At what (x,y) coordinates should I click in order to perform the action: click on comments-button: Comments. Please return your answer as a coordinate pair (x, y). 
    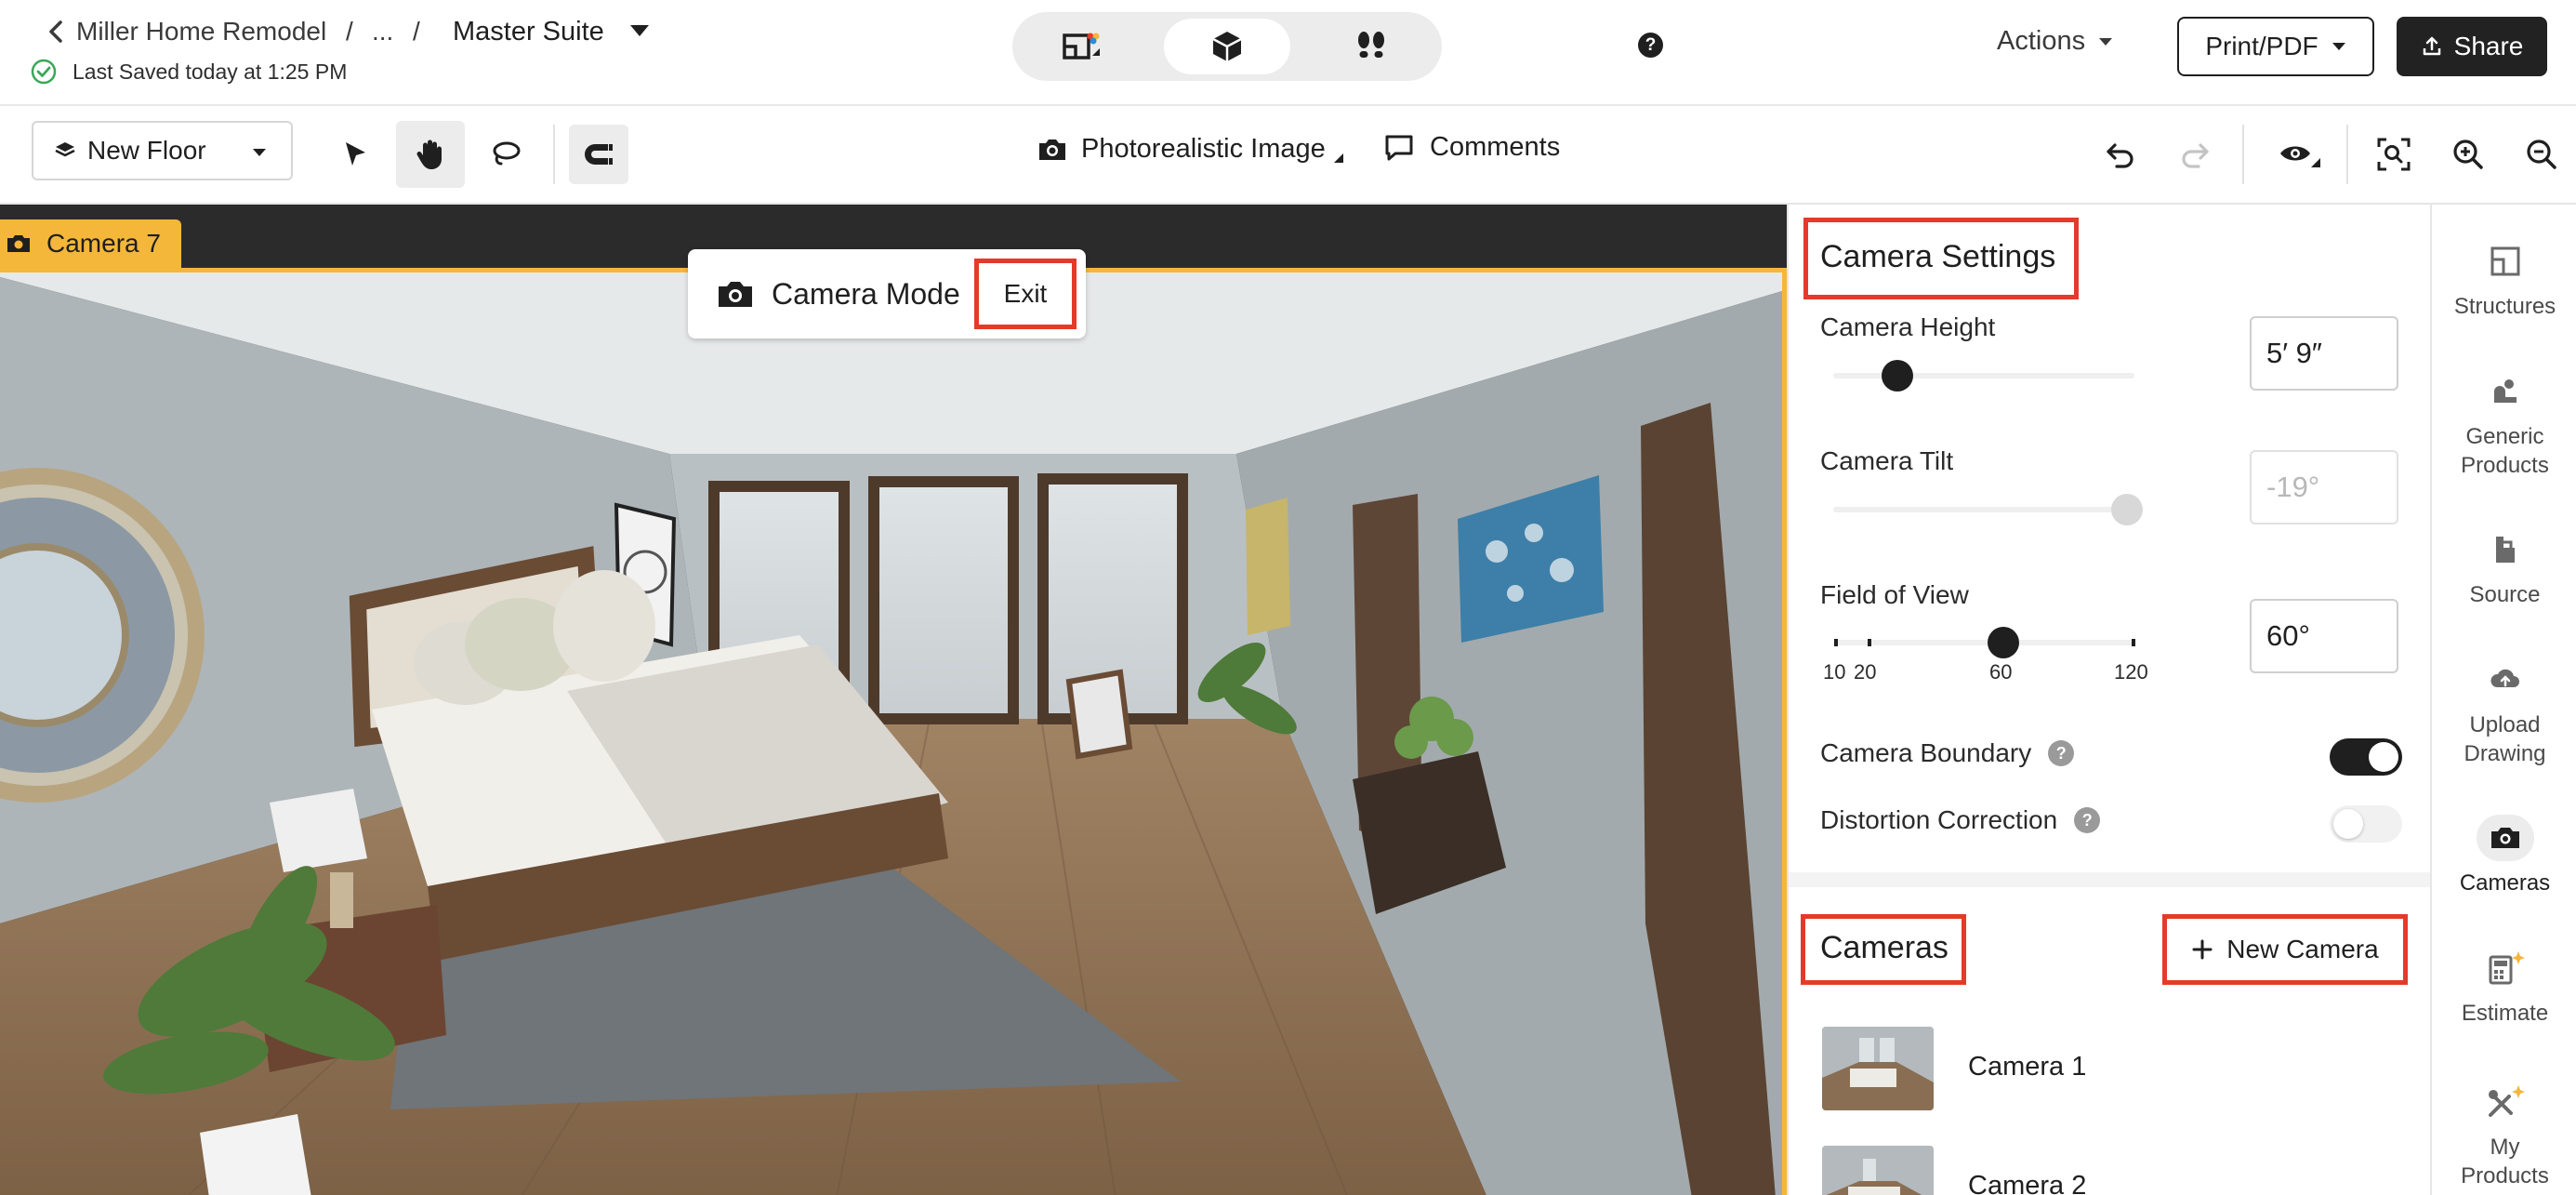
    Looking at the image, I should click on (1471, 147).